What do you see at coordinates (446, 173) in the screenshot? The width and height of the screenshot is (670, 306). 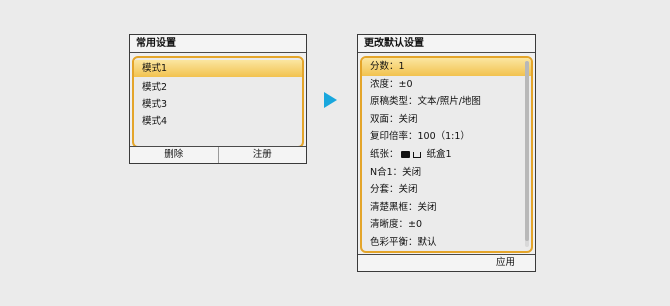 I see `list-item-n-in-1: N合1：关闭` at bounding box center [446, 173].